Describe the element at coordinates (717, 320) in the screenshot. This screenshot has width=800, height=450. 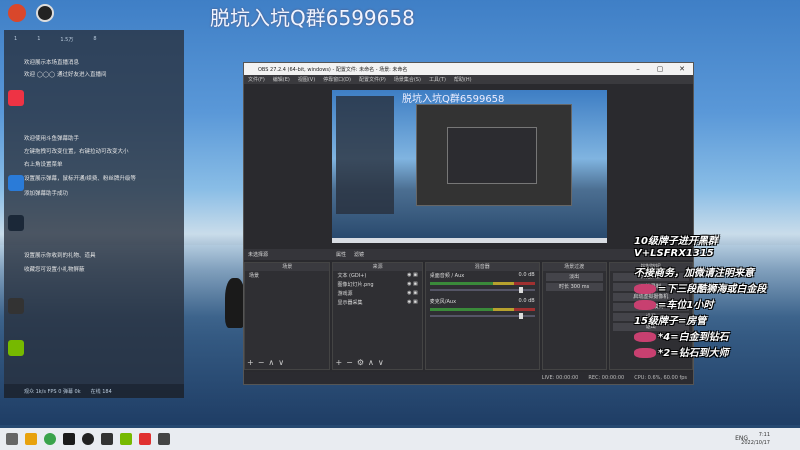
I see `overlay-line: 15级牌子=房管` at that location.